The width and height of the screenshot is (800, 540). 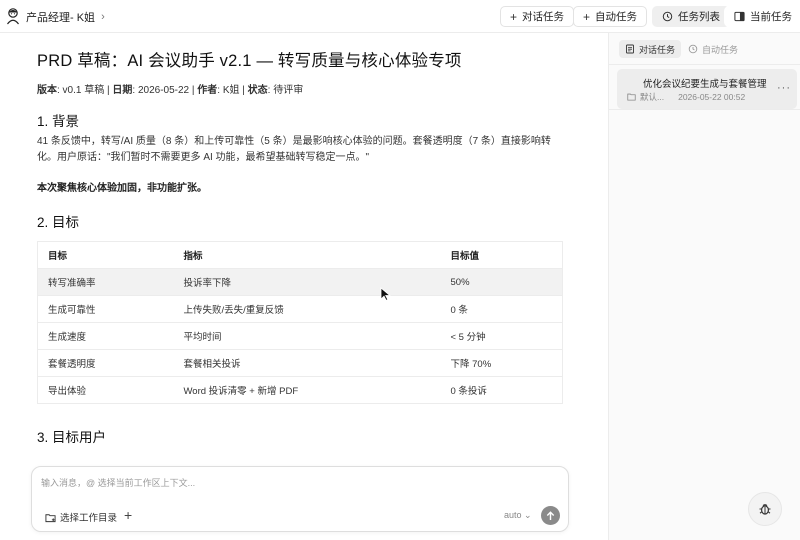 What do you see at coordinates (705, 84) in the screenshot?
I see `task-title: 优化会议纪要生成与套餐管理` at bounding box center [705, 84].